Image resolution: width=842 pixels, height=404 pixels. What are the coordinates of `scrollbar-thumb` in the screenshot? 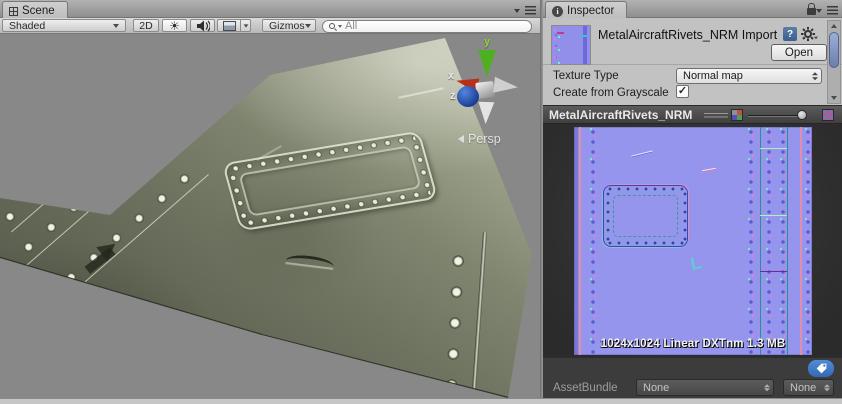 It's located at (834, 50).